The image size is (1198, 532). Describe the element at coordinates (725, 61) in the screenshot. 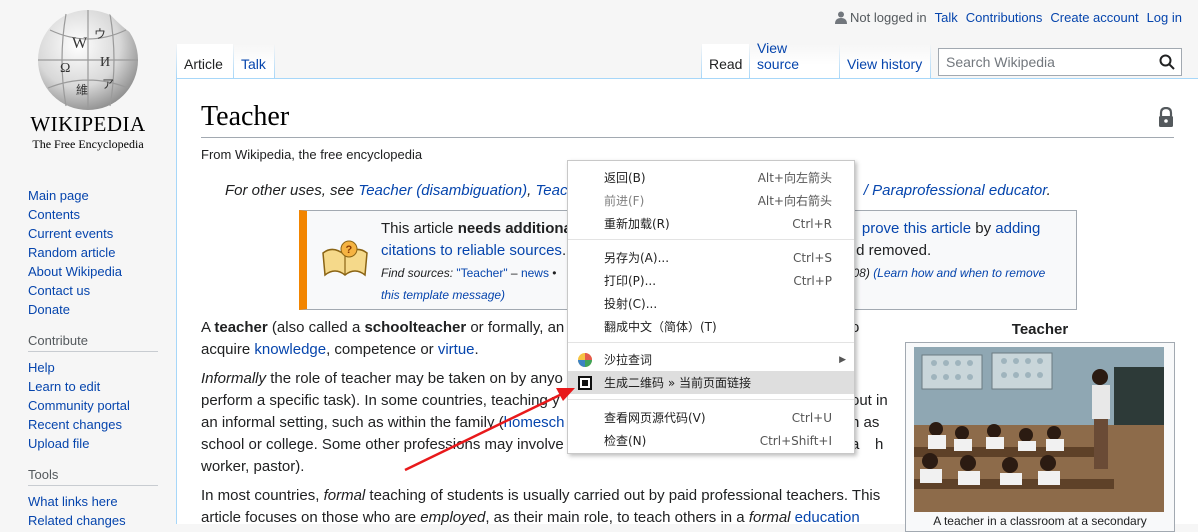

I see `tab-read: Read` at that location.